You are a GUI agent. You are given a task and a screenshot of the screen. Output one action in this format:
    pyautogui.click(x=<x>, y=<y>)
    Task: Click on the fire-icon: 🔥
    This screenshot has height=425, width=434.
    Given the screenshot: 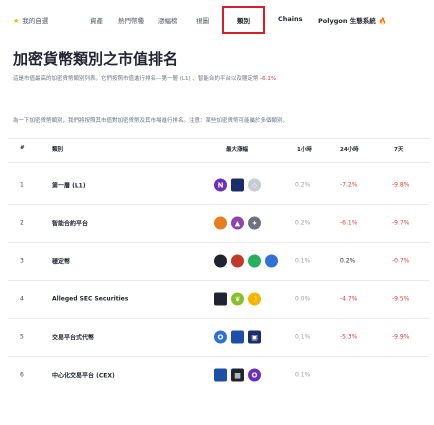 What is the action you would take?
    pyautogui.click(x=382, y=21)
    